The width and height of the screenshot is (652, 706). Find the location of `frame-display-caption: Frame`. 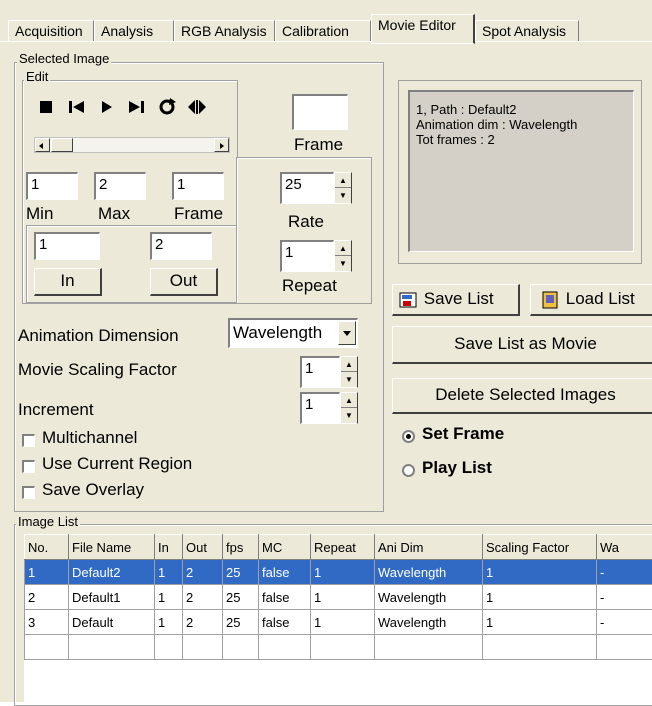

frame-display-caption: Frame is located at coordinates (318, 145).